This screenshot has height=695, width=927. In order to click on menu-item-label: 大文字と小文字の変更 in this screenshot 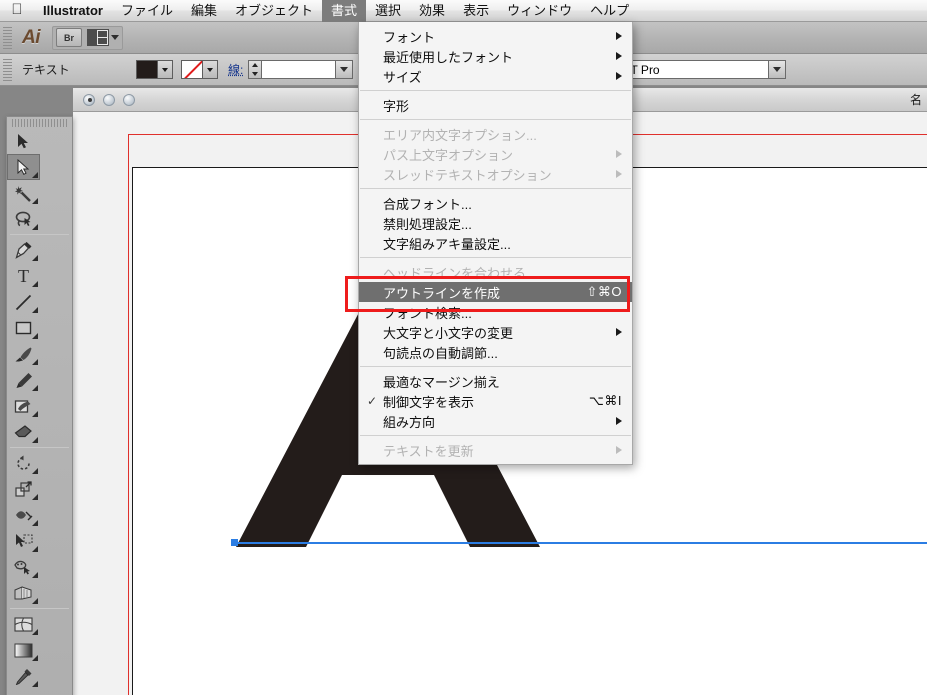, I will do `click(448, 333)`.